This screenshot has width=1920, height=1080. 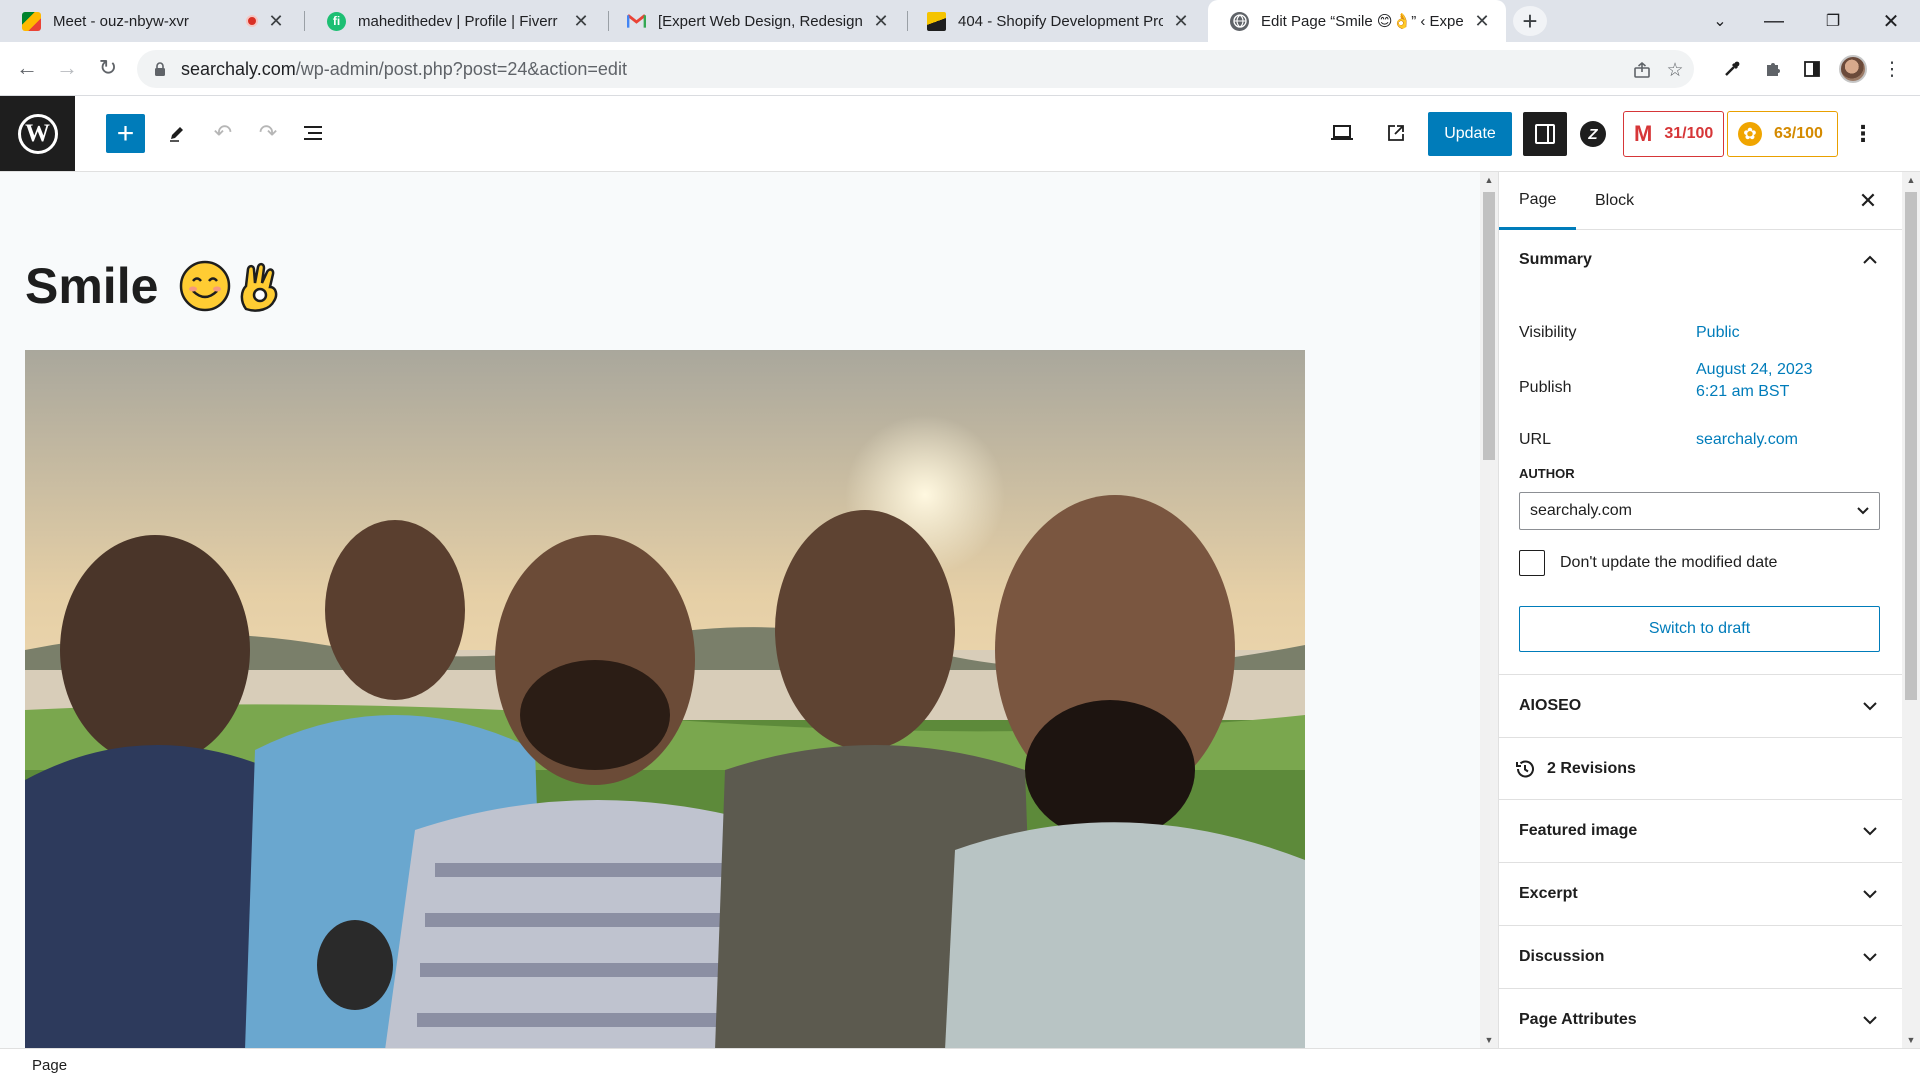 What do you see at coordinates (1535, 439) in the screenshot?
I see `url-label: URL` at bounding box center [1535, 439].